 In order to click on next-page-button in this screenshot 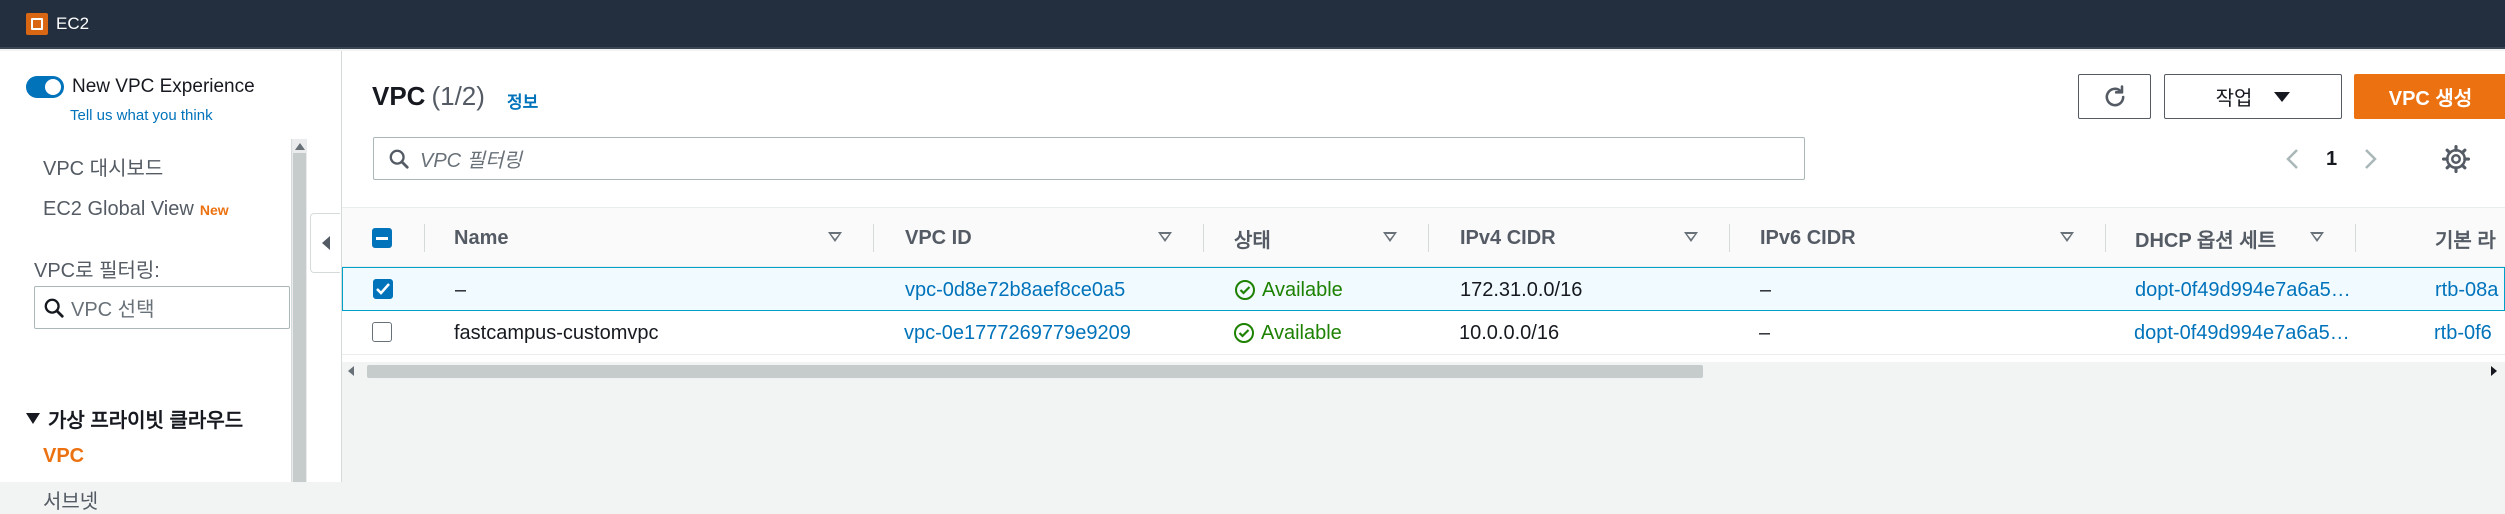, I will do `click(2370, 159)`.